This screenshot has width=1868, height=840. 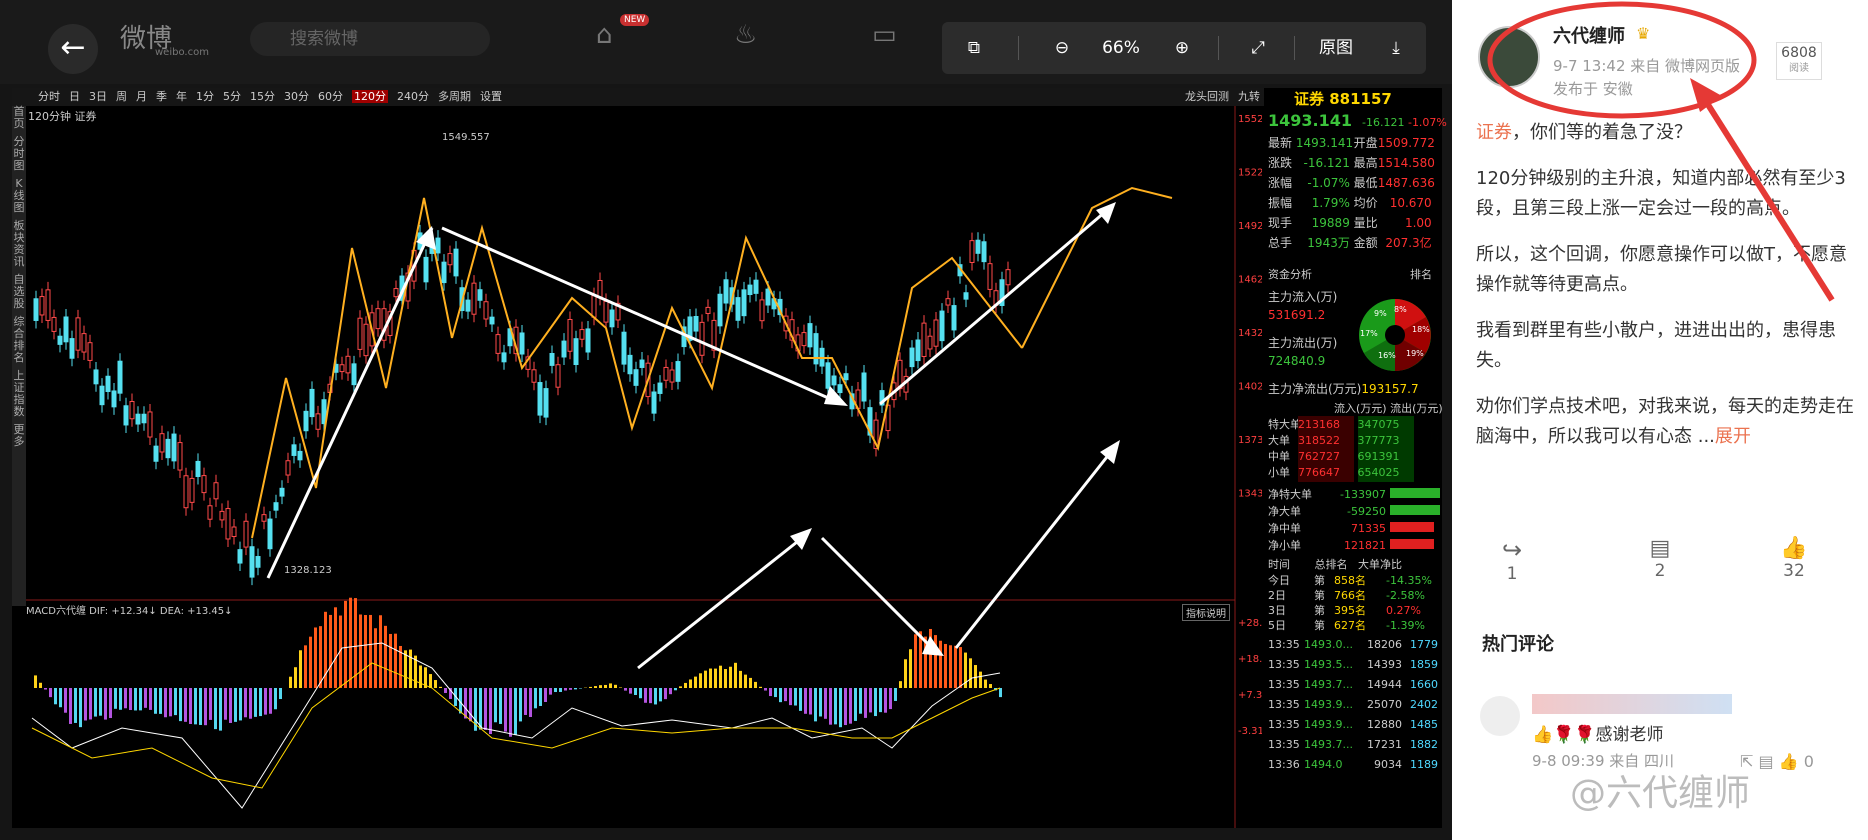 I want to click on author-name: 六代缠师, so click(x=1589, y=35).